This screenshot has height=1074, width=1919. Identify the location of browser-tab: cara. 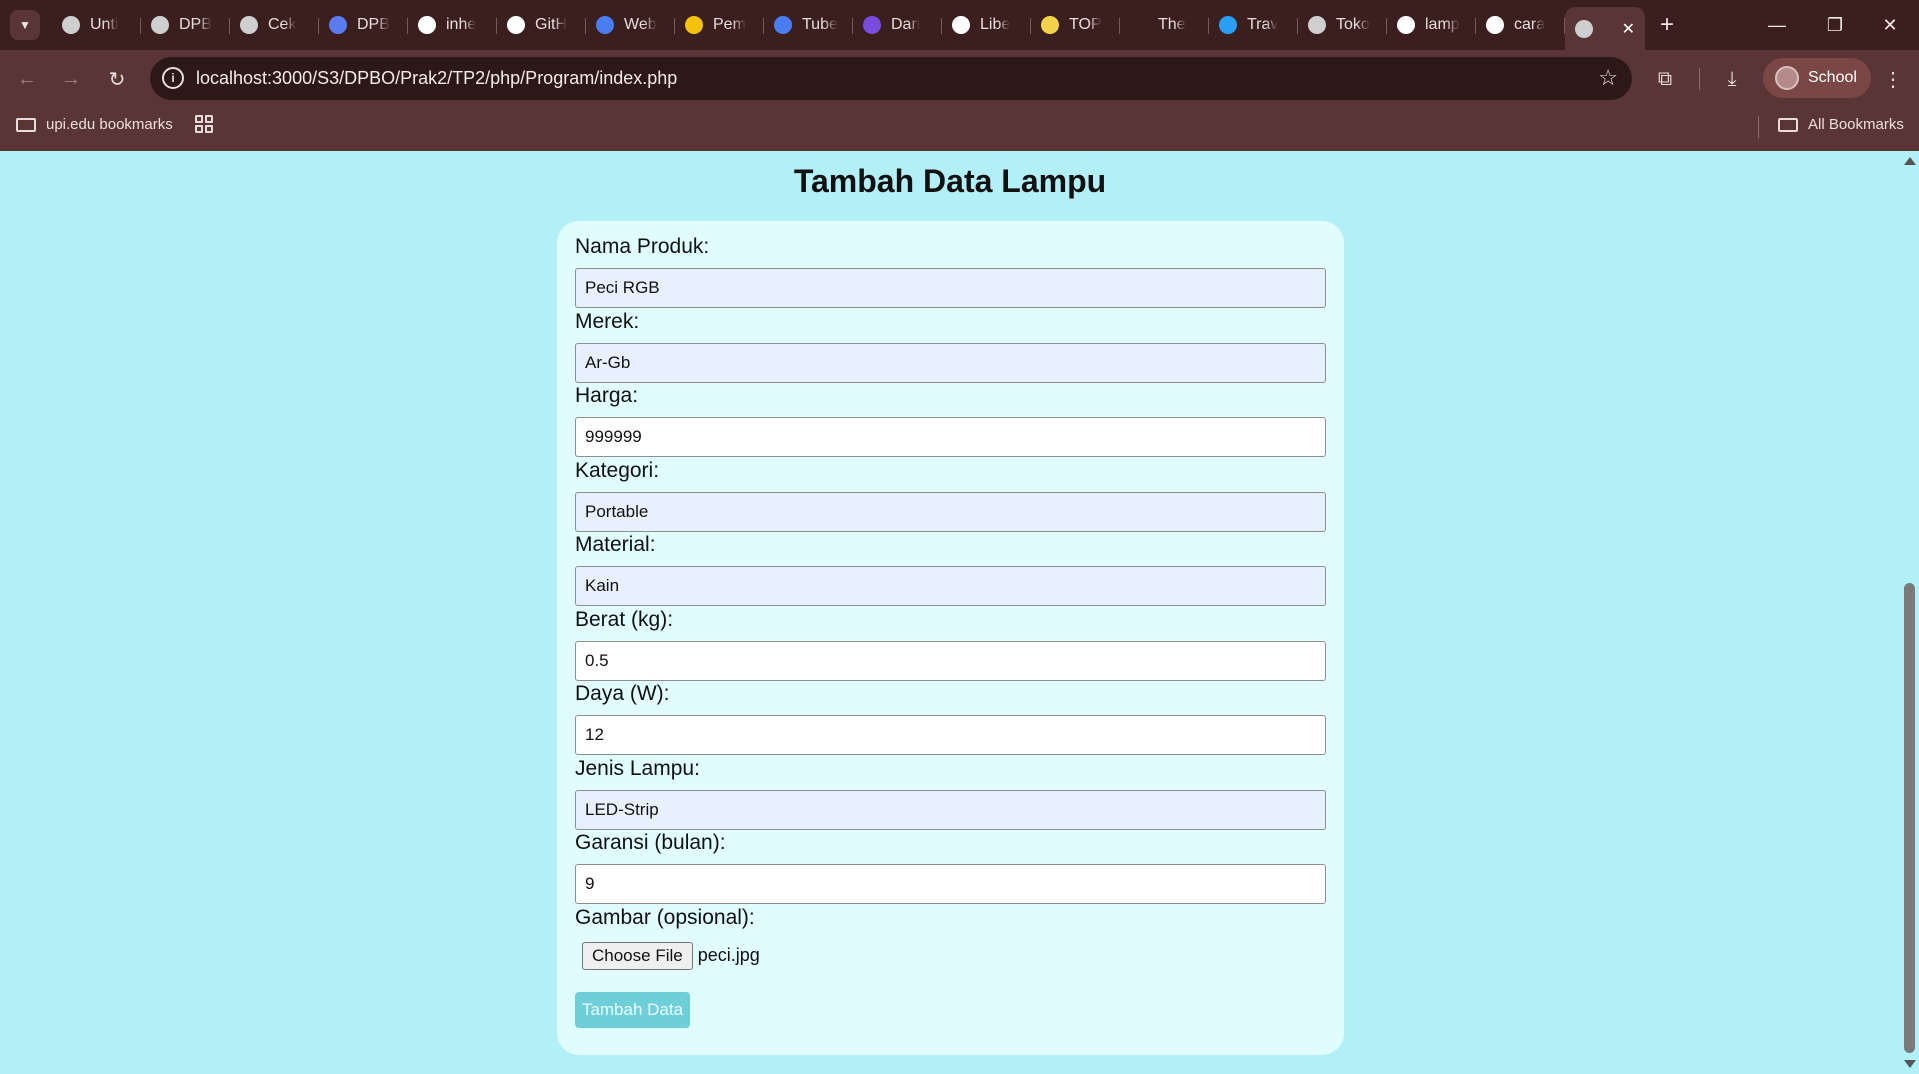
(1520, 25).